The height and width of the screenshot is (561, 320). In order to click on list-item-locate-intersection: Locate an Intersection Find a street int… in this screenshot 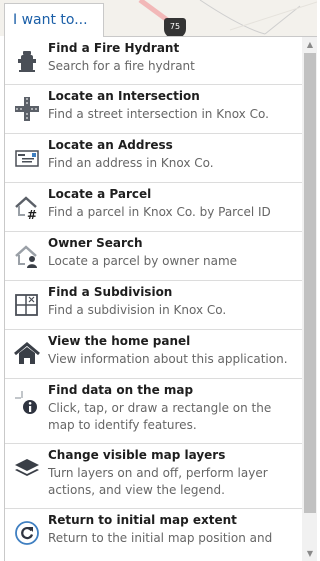, I will do `click(153, 109)`.